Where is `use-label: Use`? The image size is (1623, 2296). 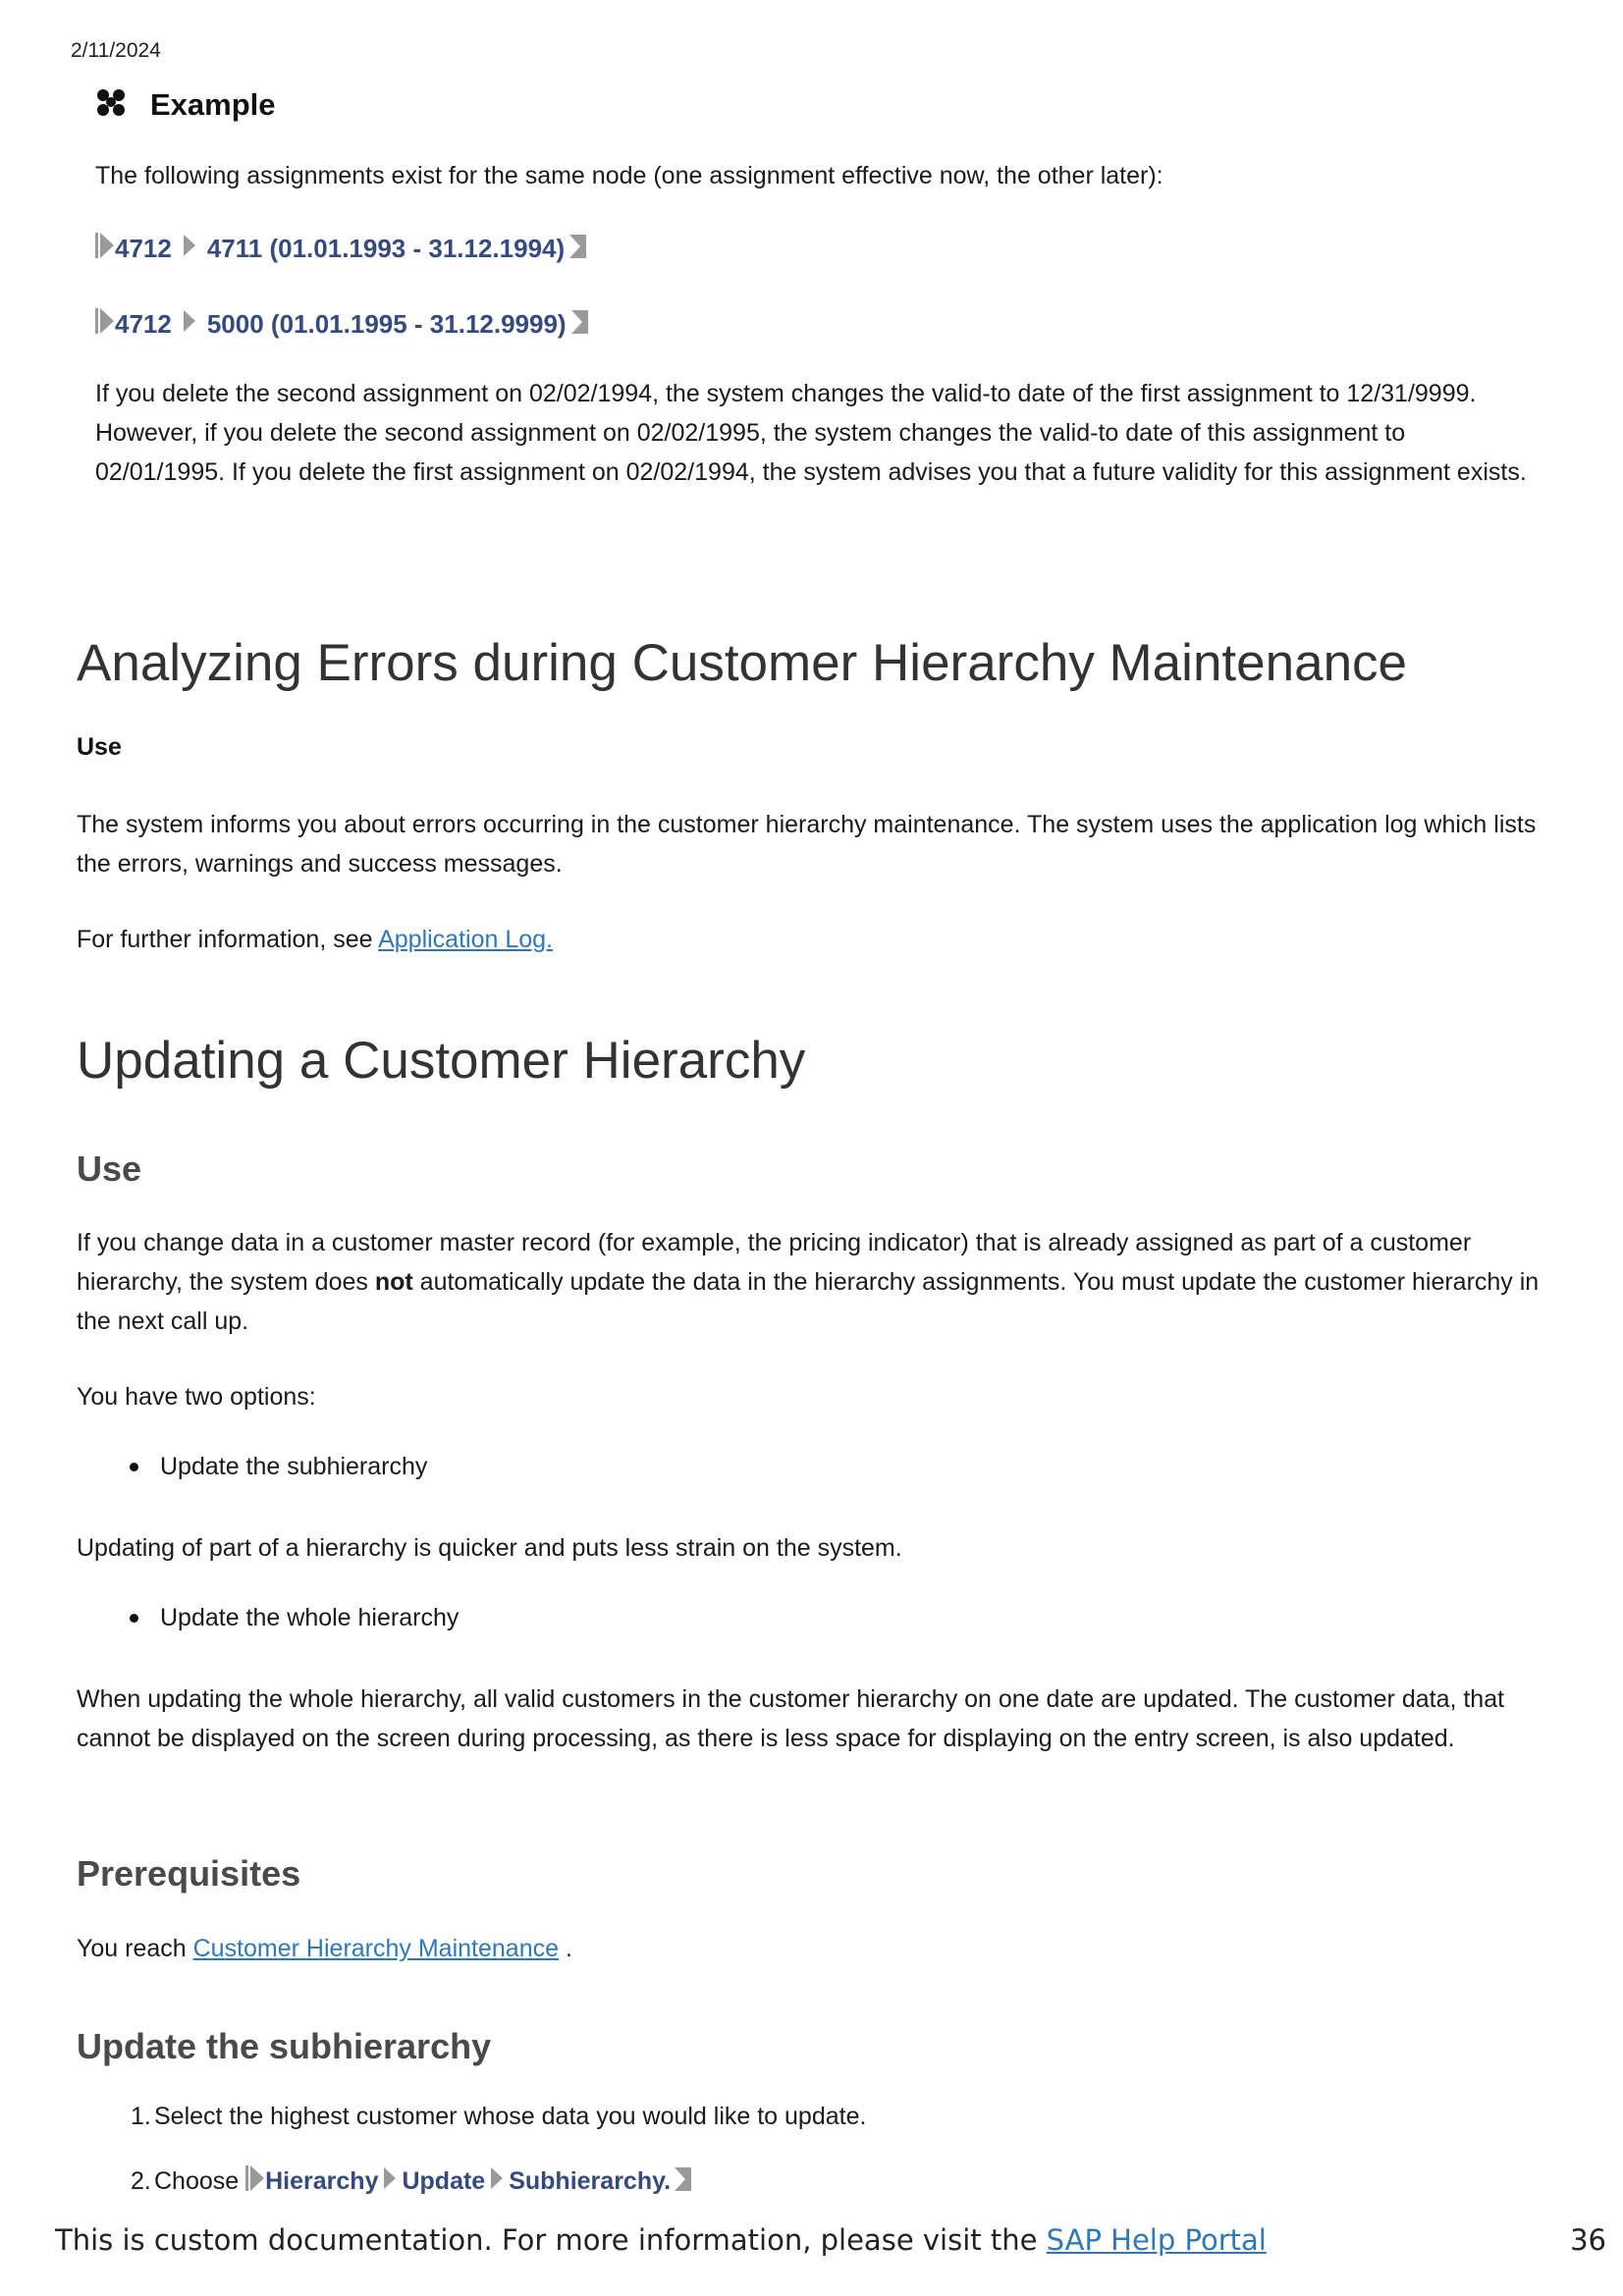 use-label: Use is located at coordinates (100, 747).